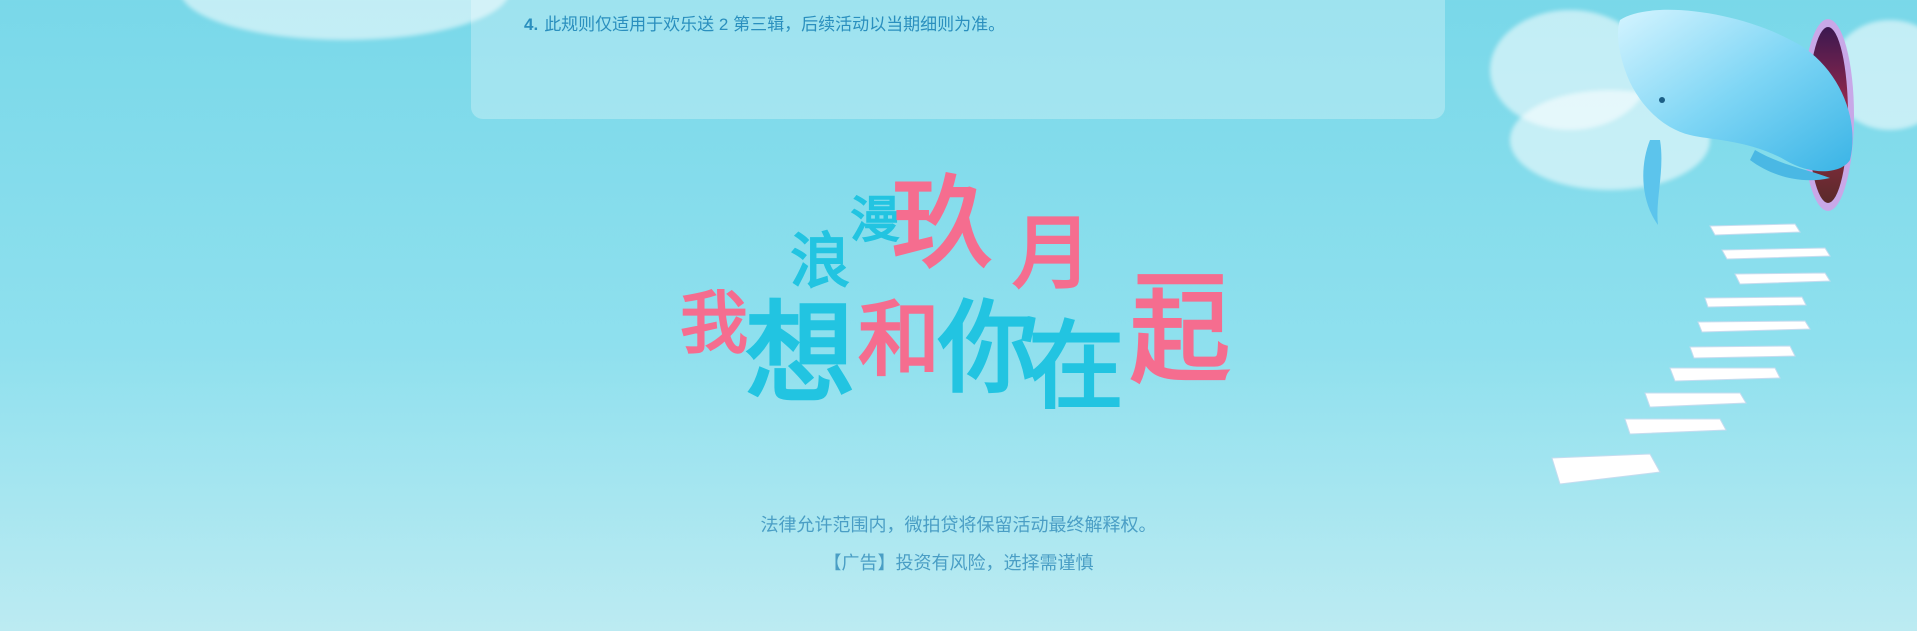  Describe the element at coordinates (958, 563) in the screenshot. I see `ad-disclaimer: 【广告】投资有风险，选择需谨慎` at that location.